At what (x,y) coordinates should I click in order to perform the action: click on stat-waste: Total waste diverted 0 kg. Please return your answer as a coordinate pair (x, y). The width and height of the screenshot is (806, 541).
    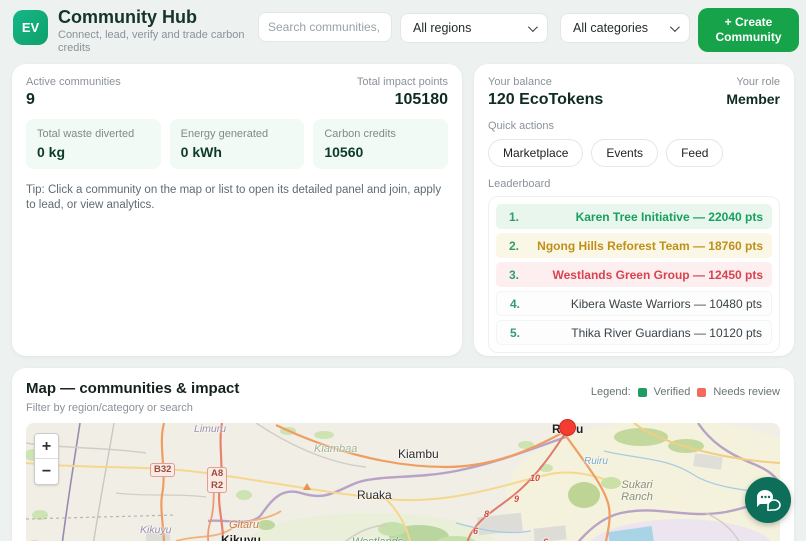
    Looking at the image, I should click on (93, 144).